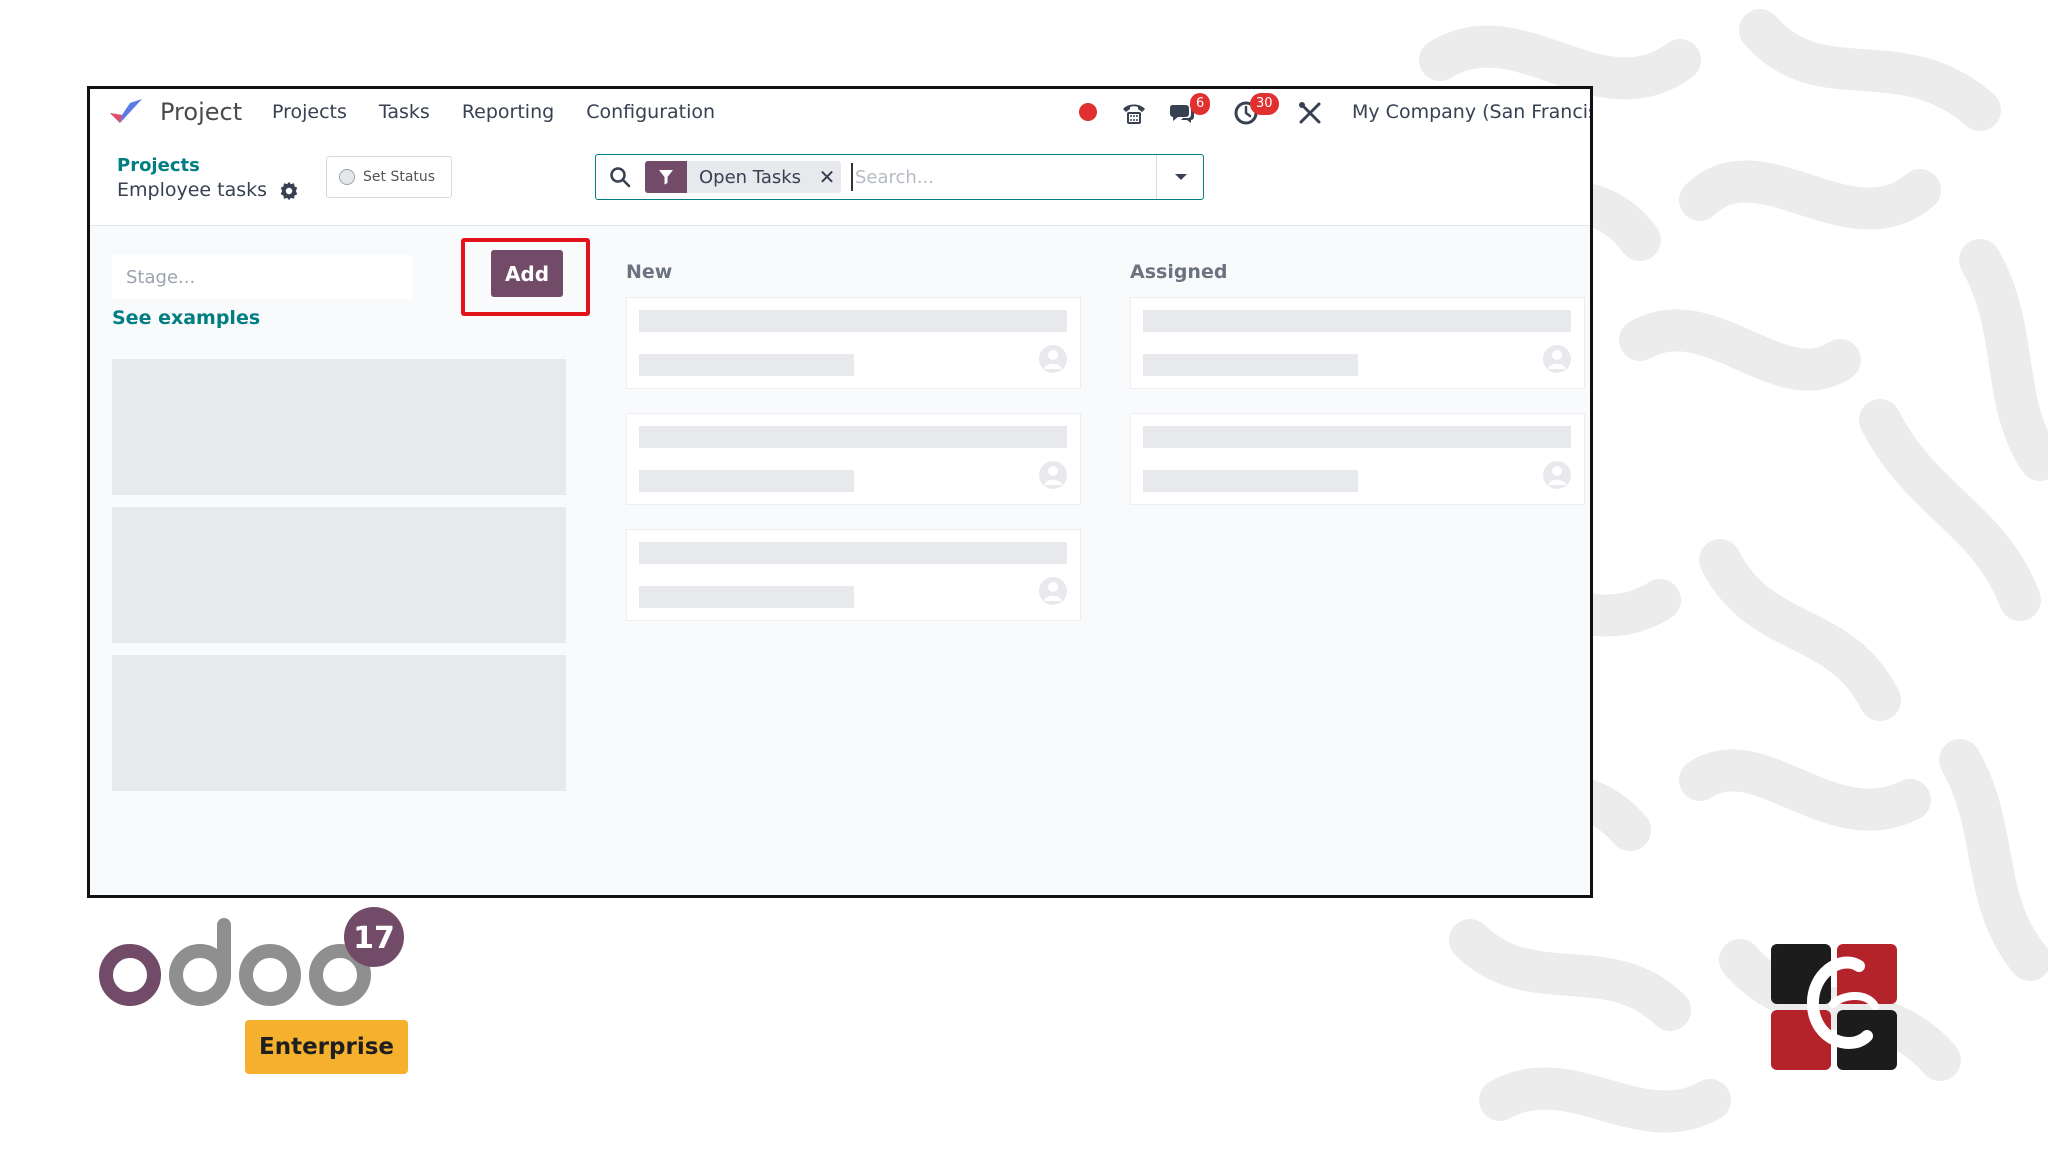 The width and height of the screenshot is (2048, 1152). What do you see at coordinates (750, 177) in the screenshot?
I see `facet-label: Open Tasks` at bounding box center [750, 177].